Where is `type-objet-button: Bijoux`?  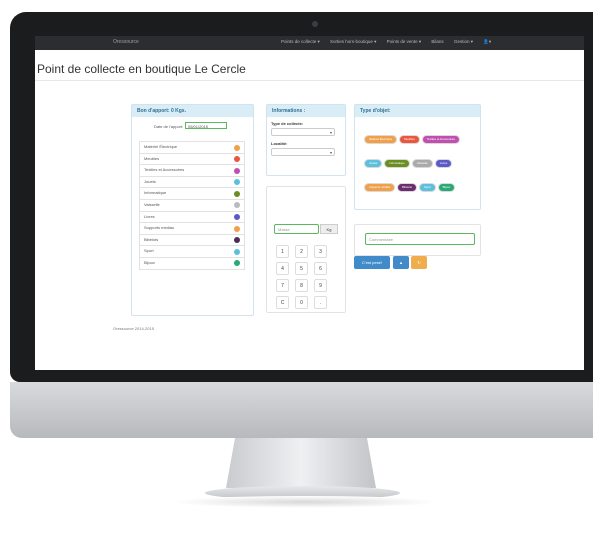
type-objet-button: Bijoux is located at coordinates (446, 187).